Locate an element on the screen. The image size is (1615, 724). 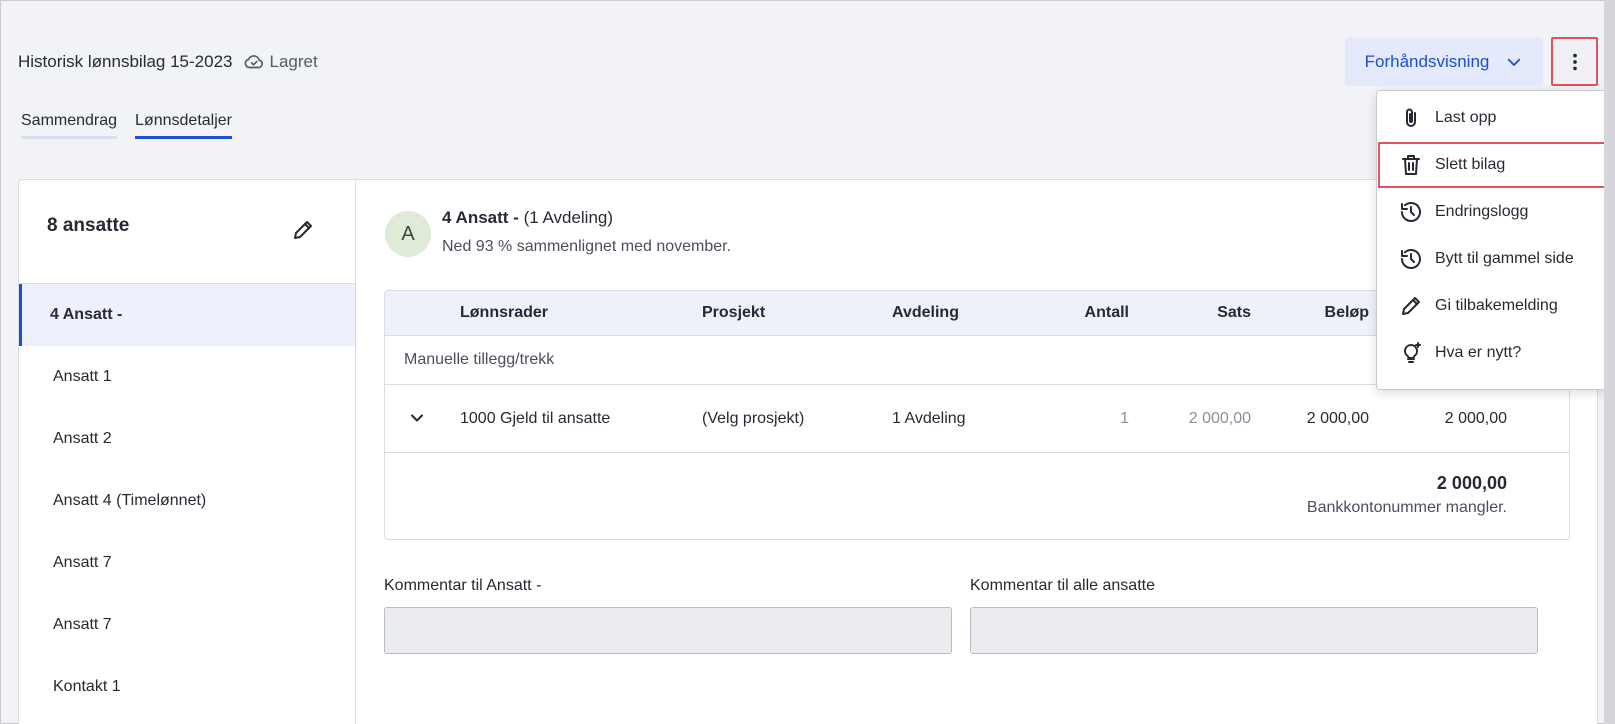
all-comment-label: Kommentar til alle ansatte is located at coordinates (1062, 585).